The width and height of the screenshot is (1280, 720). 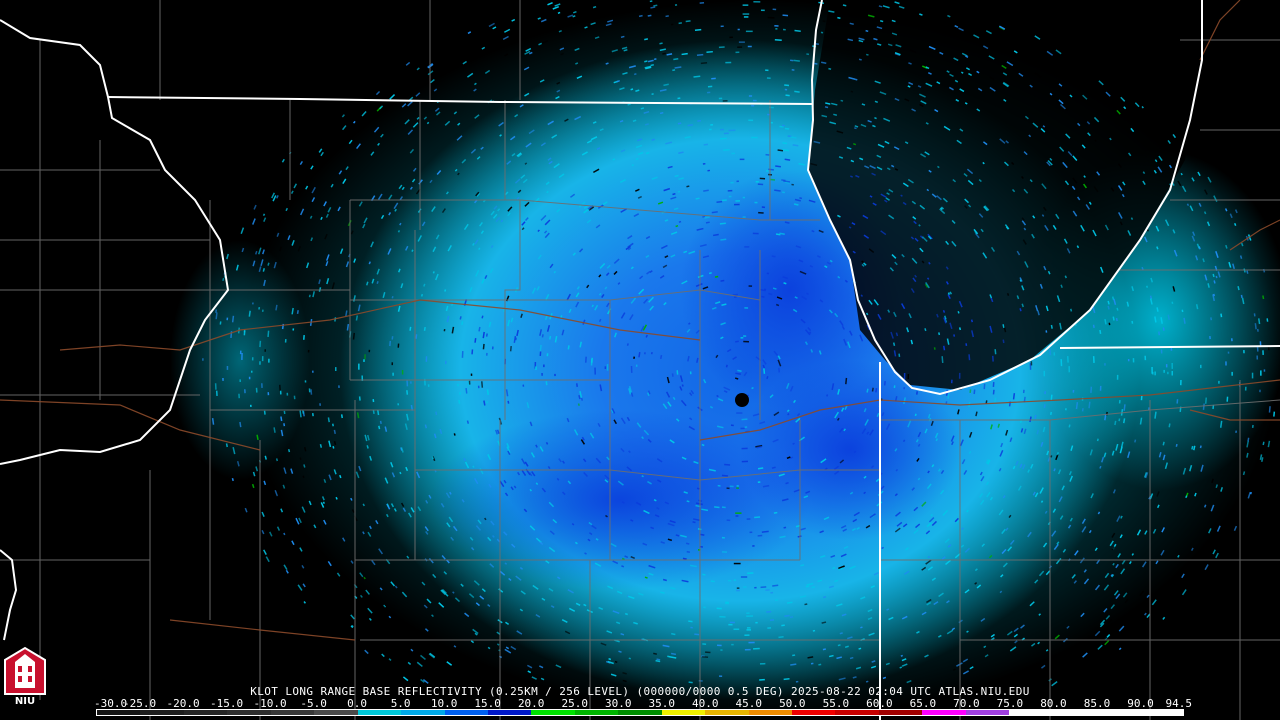 I want to click on radar-site-marker, so click(x=742, y=400).